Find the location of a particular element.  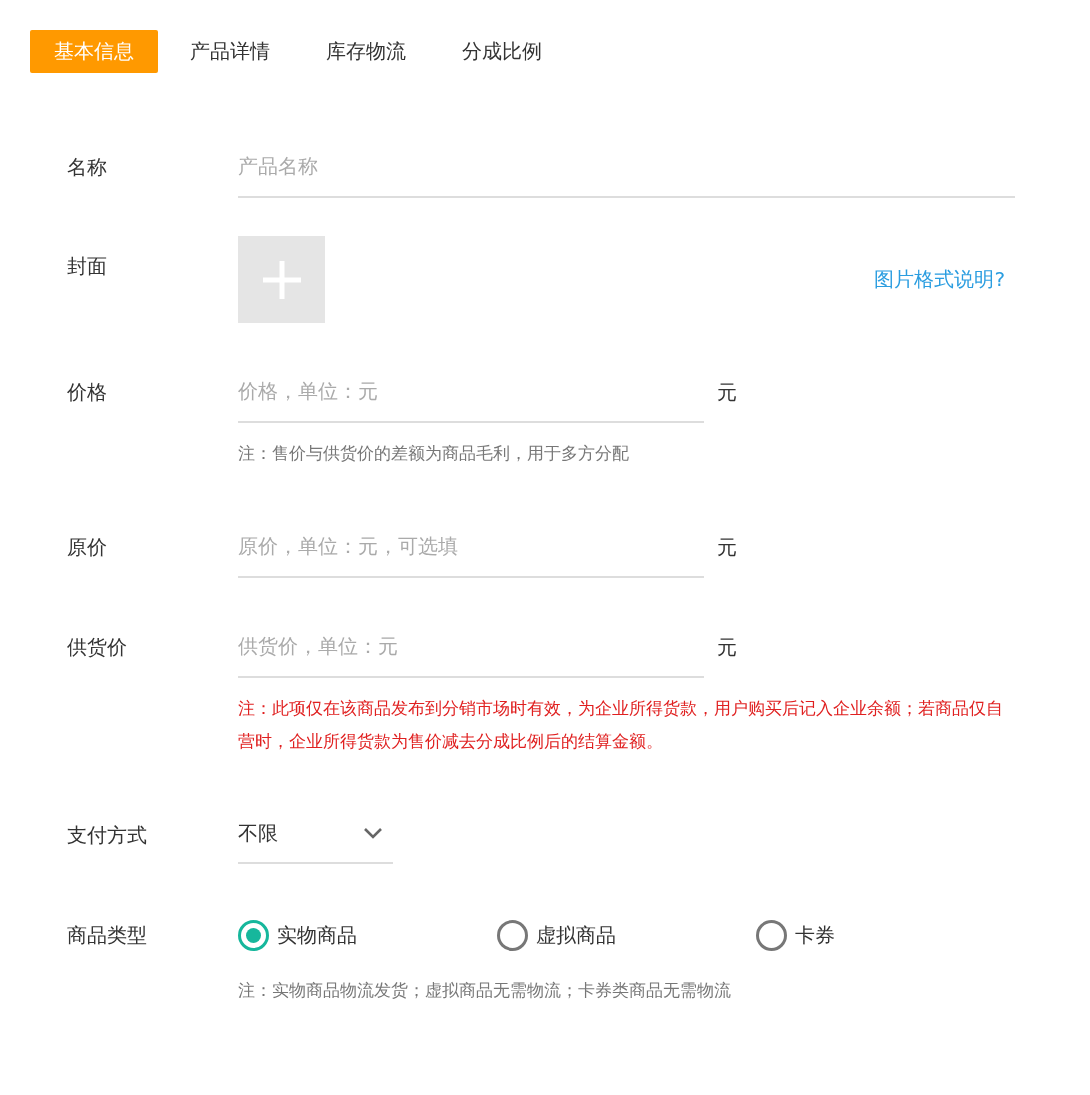

field-label: 名称 is located at coordinates (87, 167).